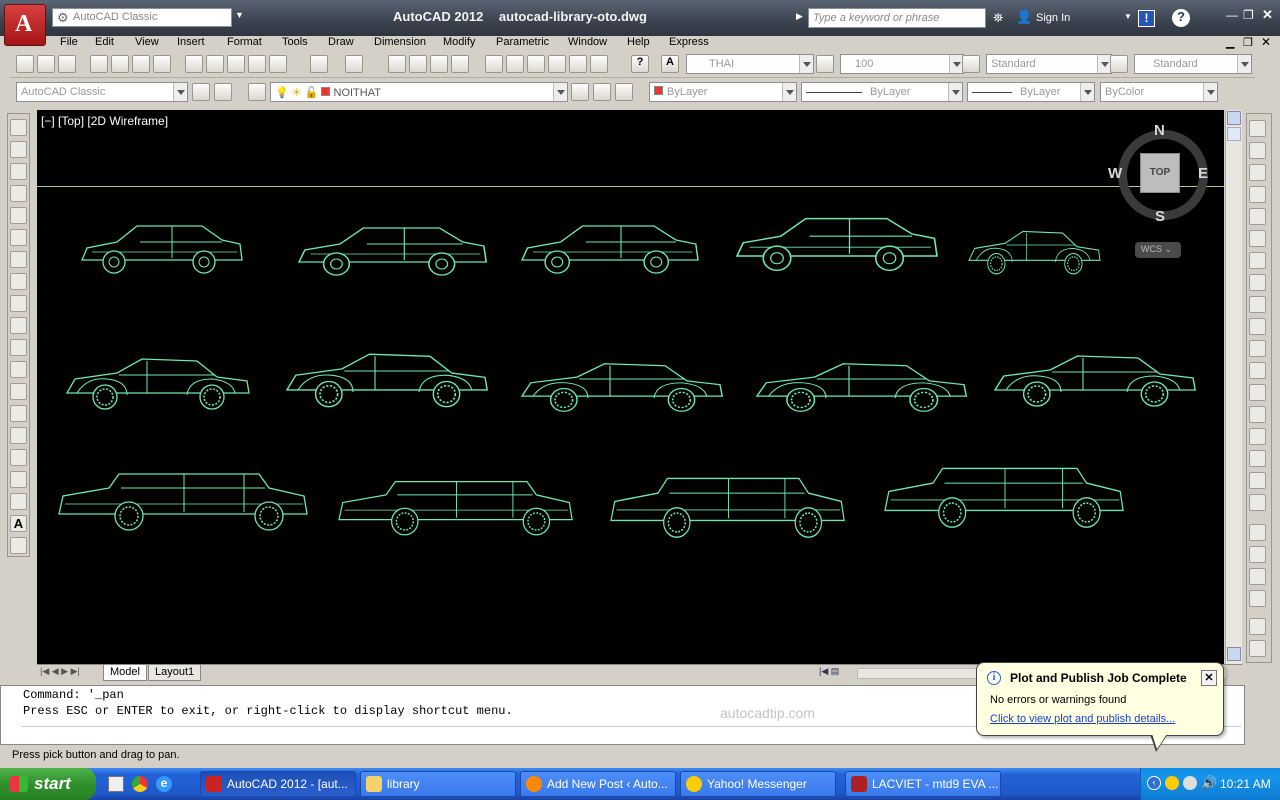 Image resolution: width=1280 pixels, height=800 pixels. Describe the element at coordinates (18, 545) in the screenshot. I see `add-selected-icon` at that location.